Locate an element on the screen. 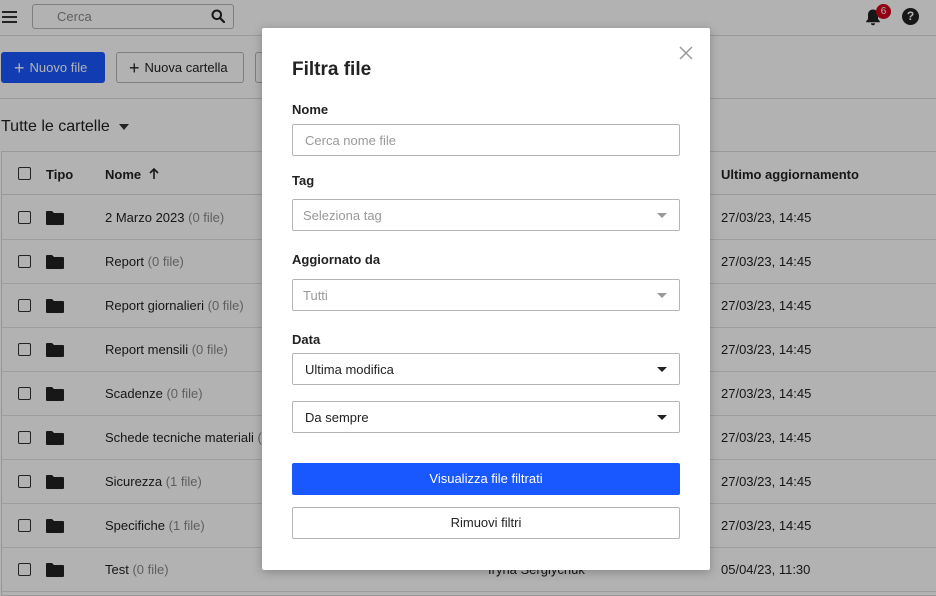 The height and width of the screenshot is (596, 936). name-field is located at coordinates (486, 140).